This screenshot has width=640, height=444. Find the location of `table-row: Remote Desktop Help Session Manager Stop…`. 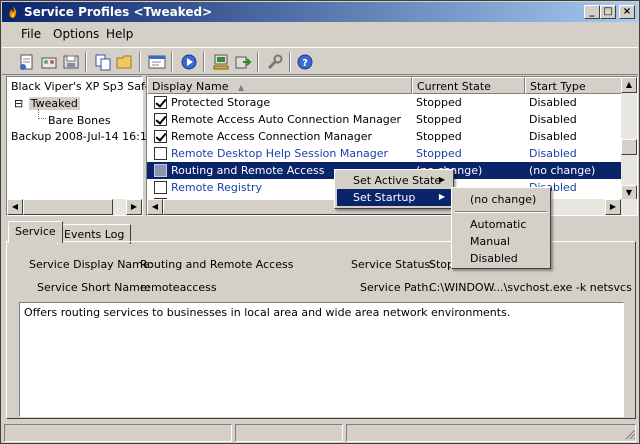

table-row: Remote Desktop Help Session Manager Stop… is located at coordinates (385, 153).